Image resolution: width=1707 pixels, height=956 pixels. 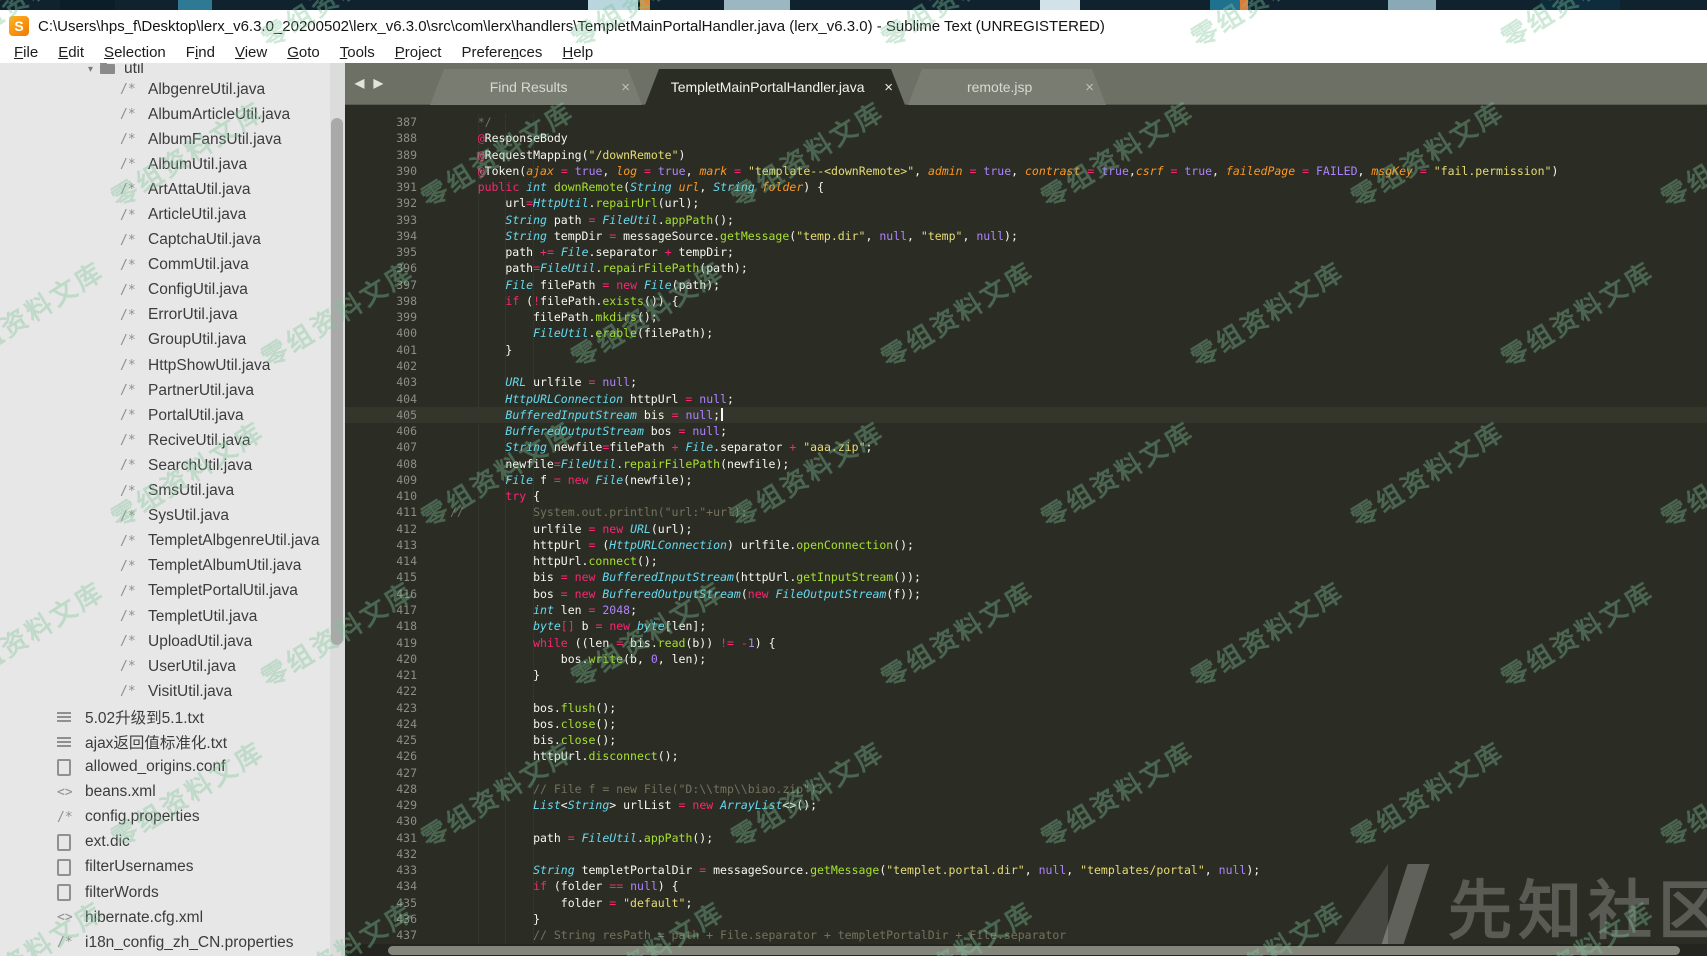 I want to click on sidebar-item: /* VisitUtil.java, so click(x=172, y=691).